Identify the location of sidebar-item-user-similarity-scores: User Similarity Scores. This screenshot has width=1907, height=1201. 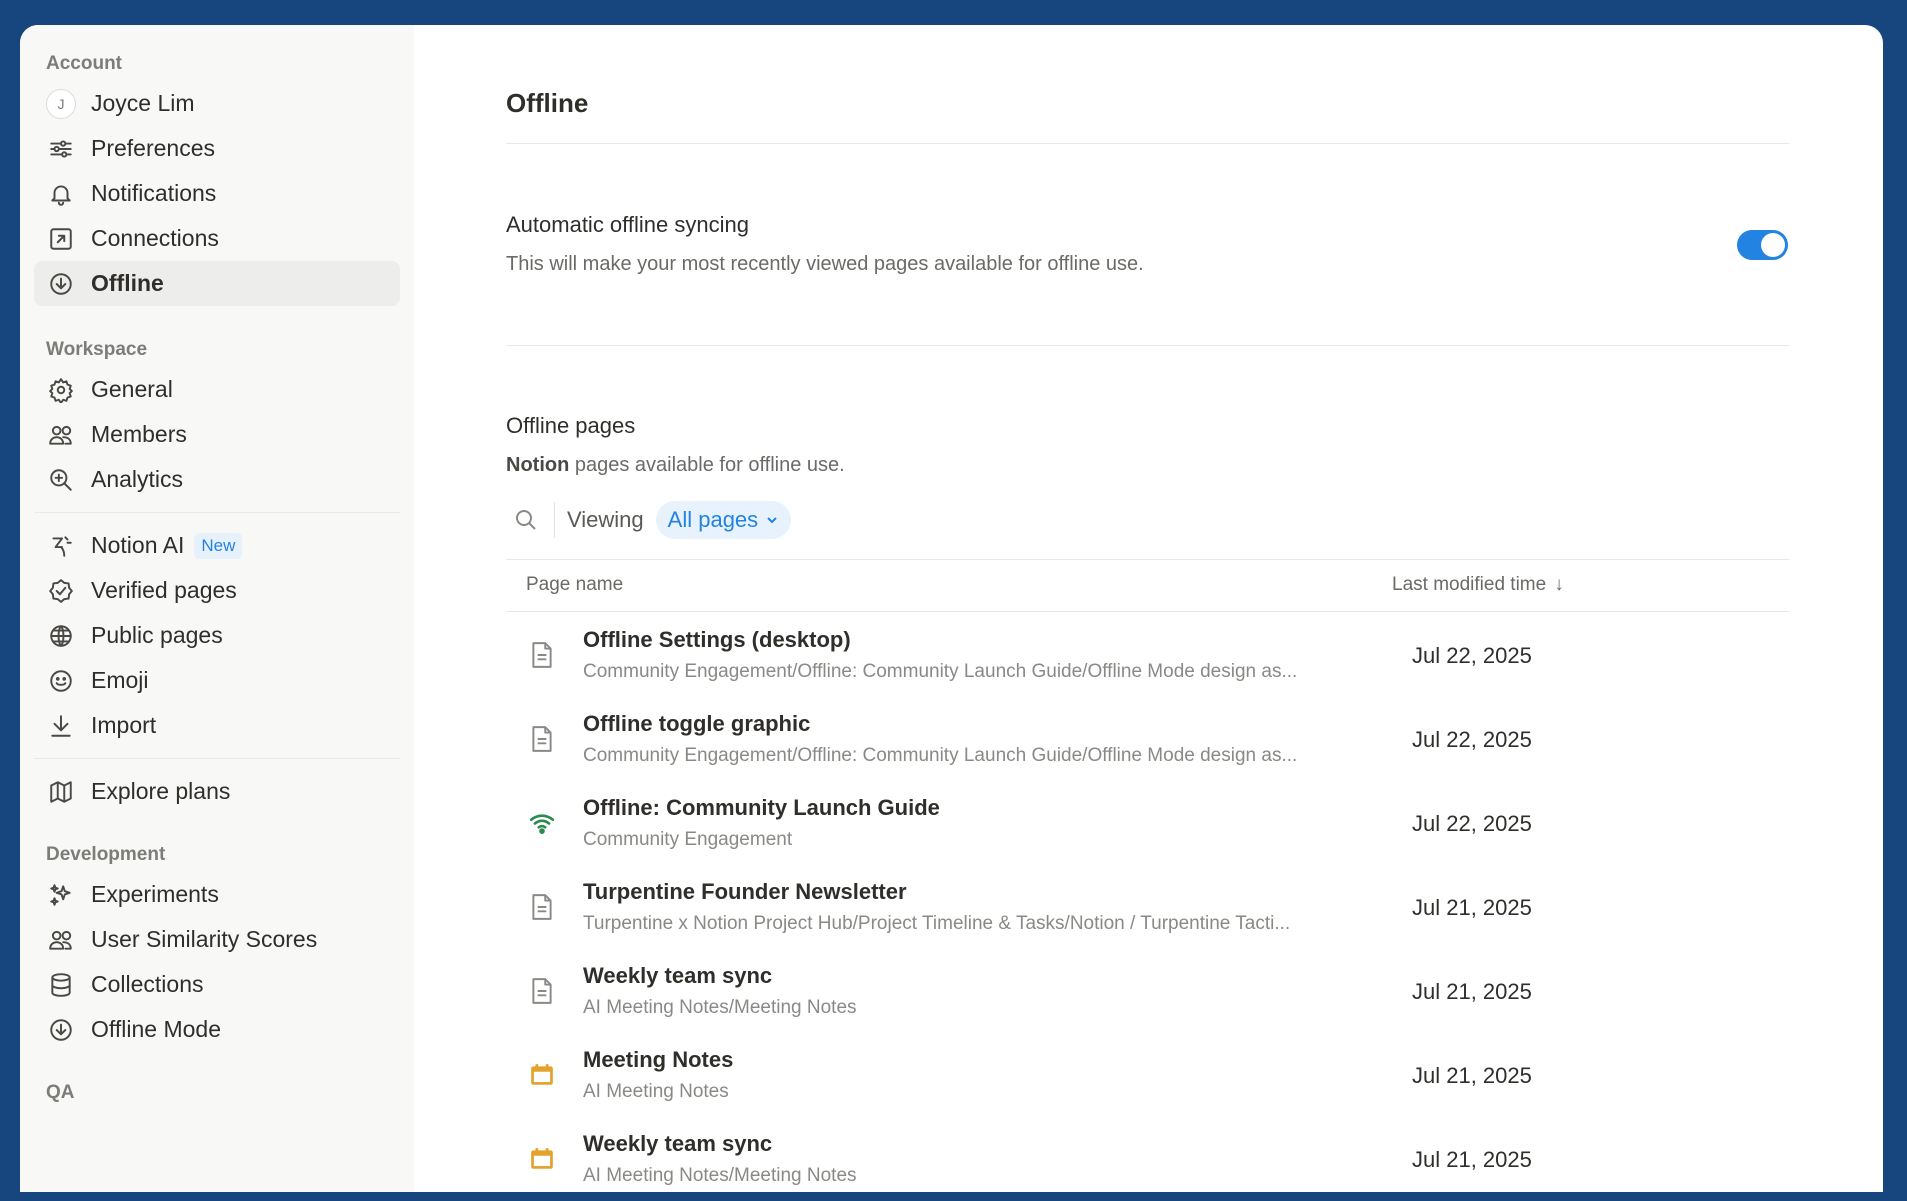
(217, 939).